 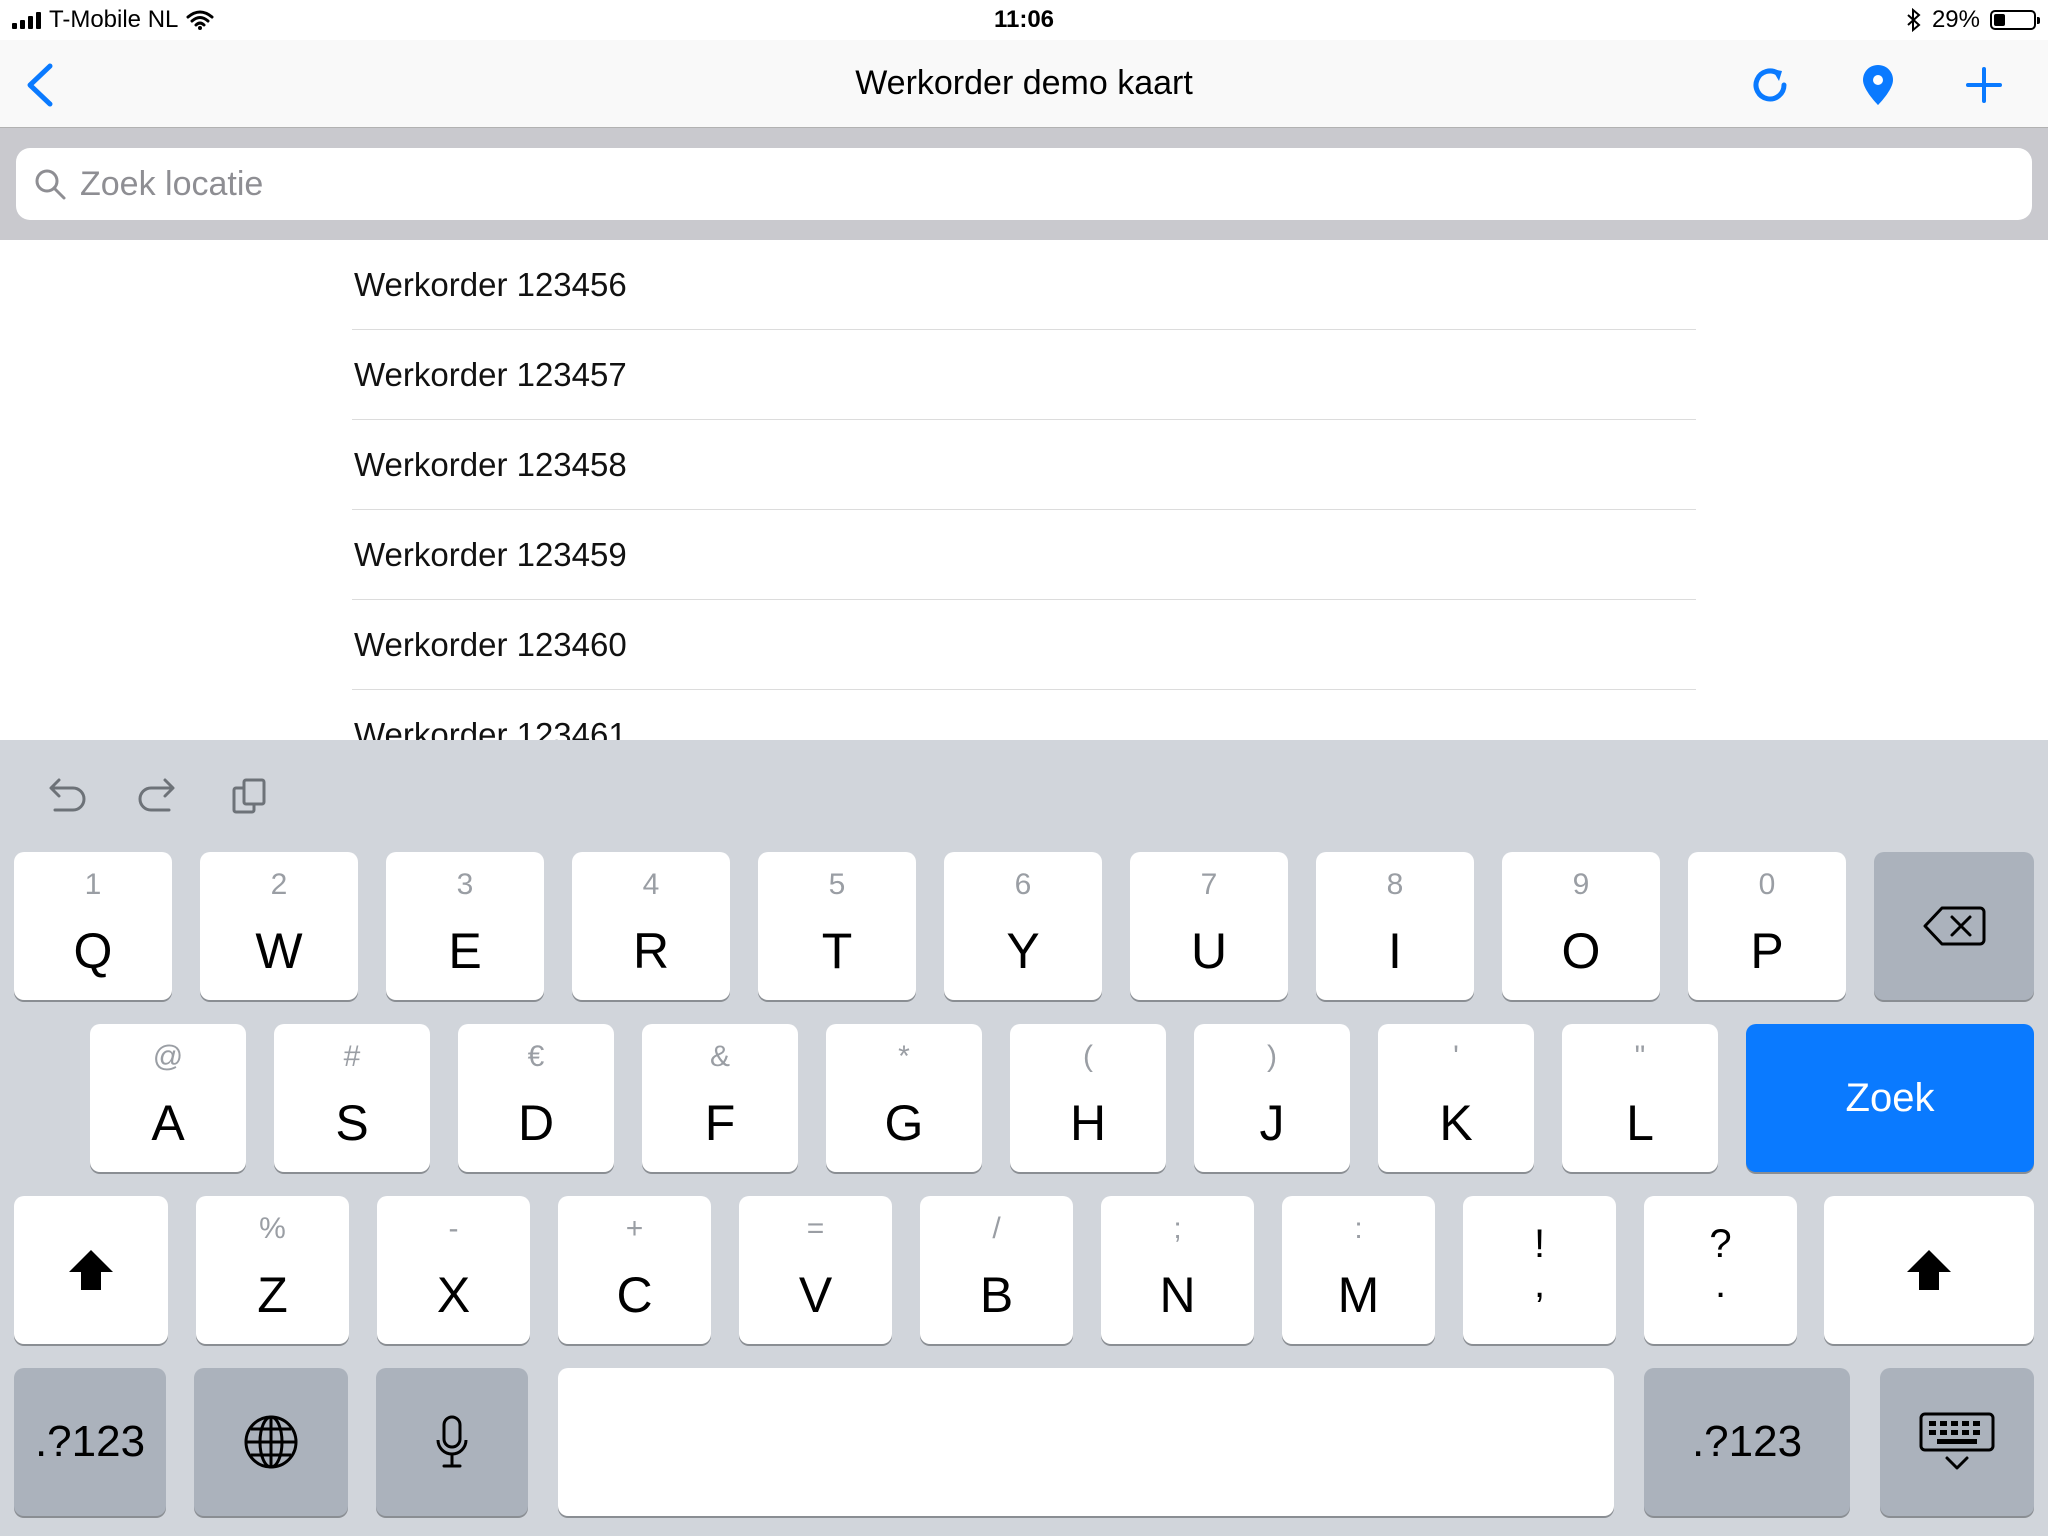 I want to click on key-a: @ A, so click(x=168, y=1098).